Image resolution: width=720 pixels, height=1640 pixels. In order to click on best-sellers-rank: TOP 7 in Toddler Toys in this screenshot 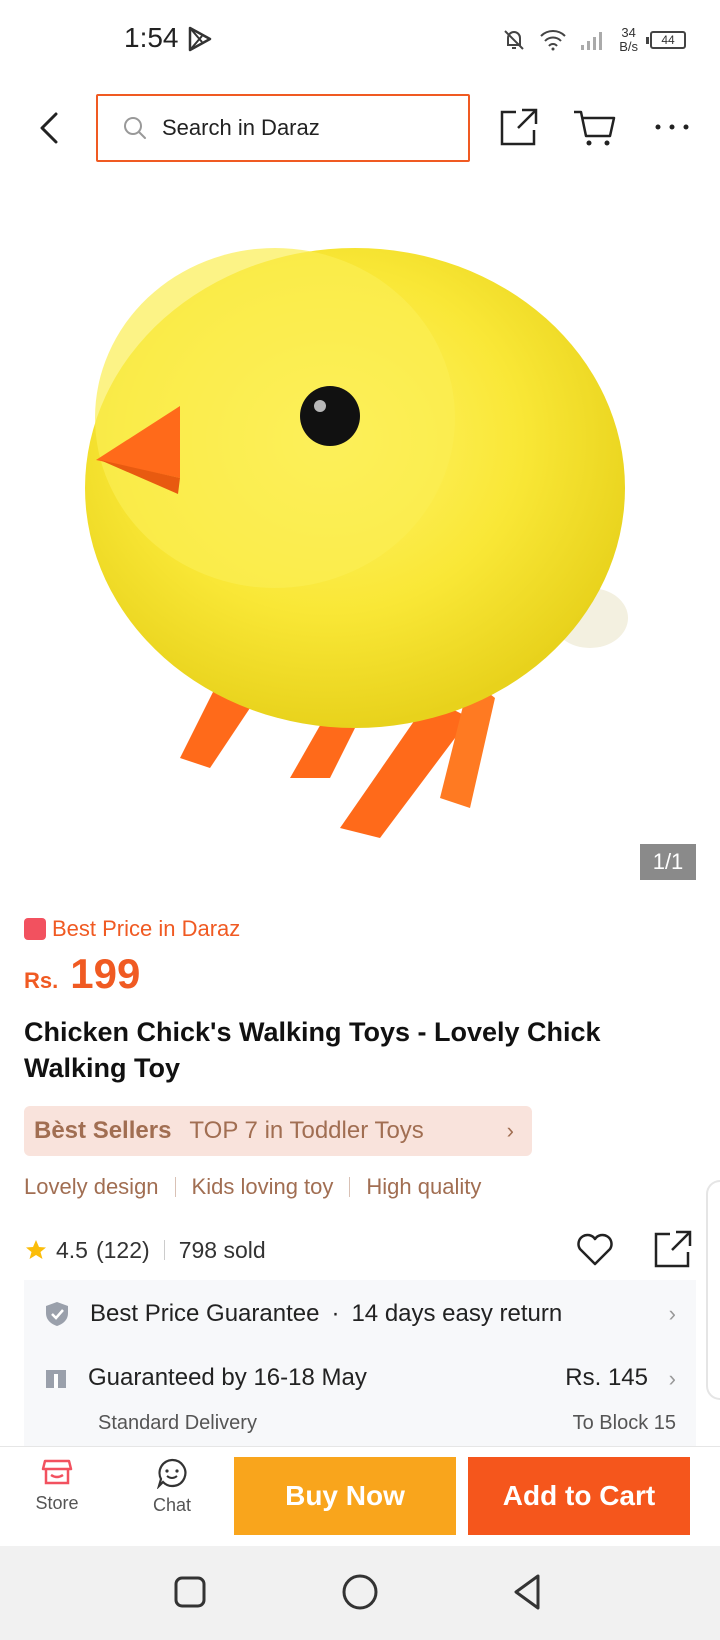, I will do `click(306, 1130)`.